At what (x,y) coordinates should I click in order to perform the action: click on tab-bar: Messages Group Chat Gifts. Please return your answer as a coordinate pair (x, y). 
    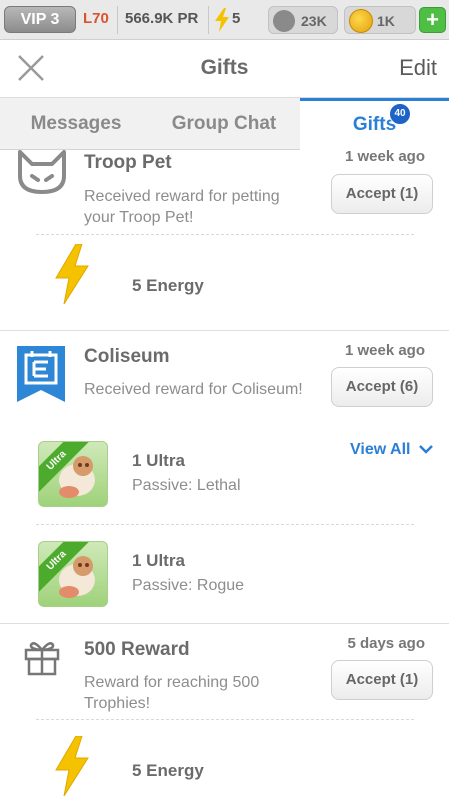
    Looking at the image, I should click on (224, 124).